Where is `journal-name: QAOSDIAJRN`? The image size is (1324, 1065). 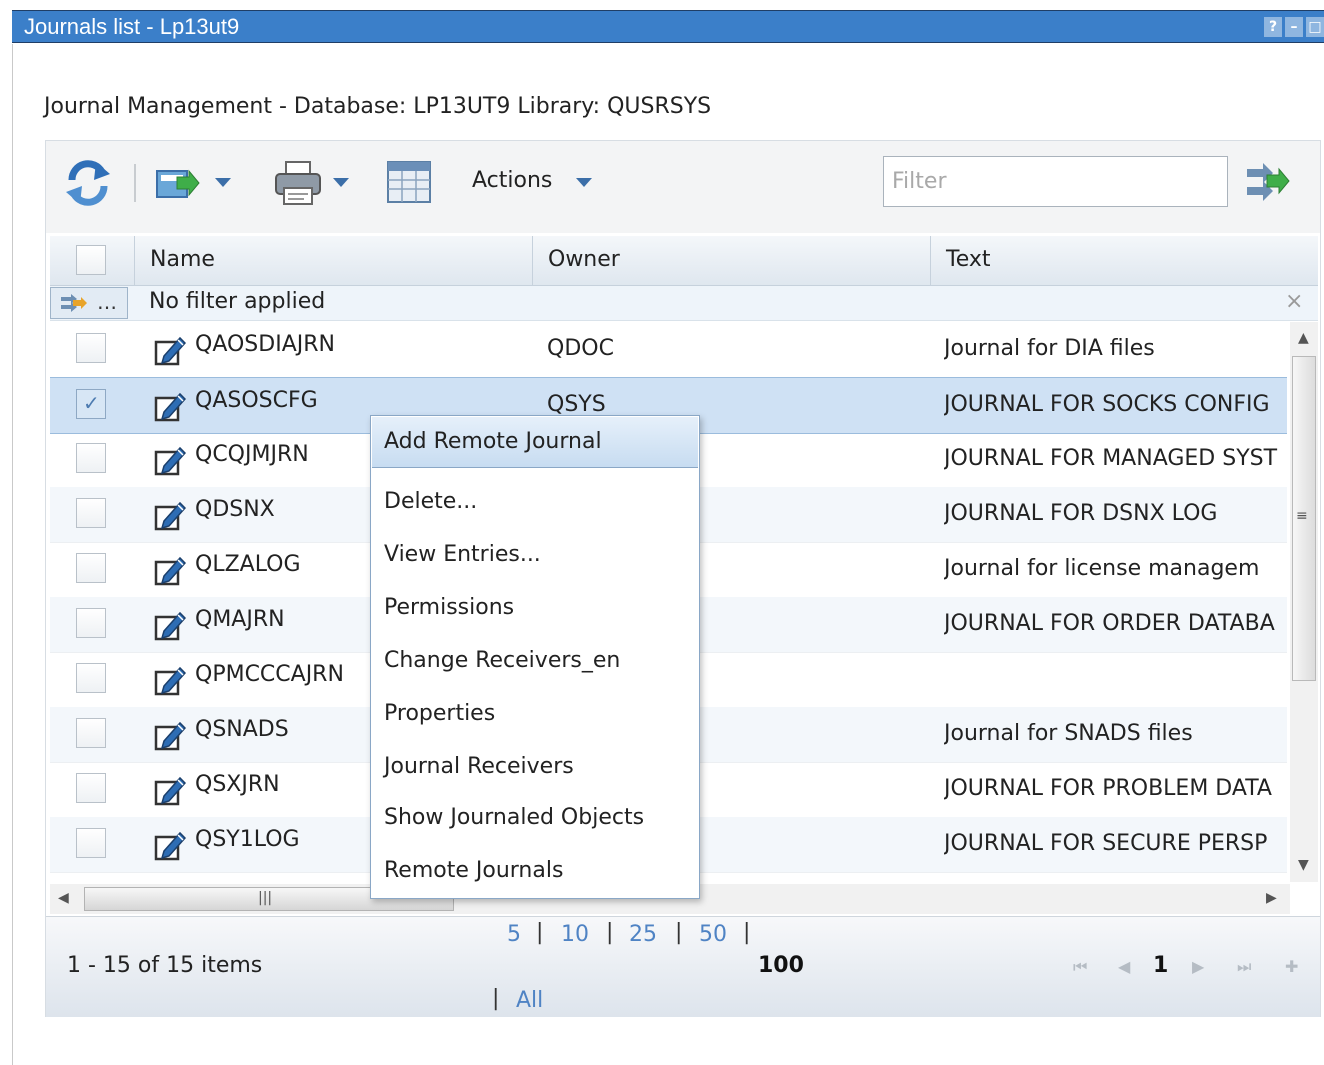 journal-name: QAOSDIAJRN is located at coordinates (265, 344).